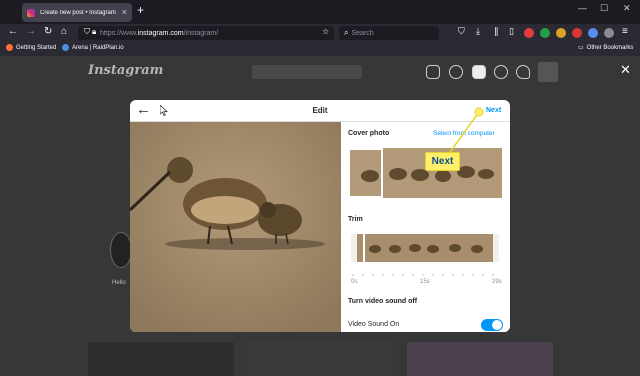  I want to click on next-callout-label: Next, so click(442, 161).